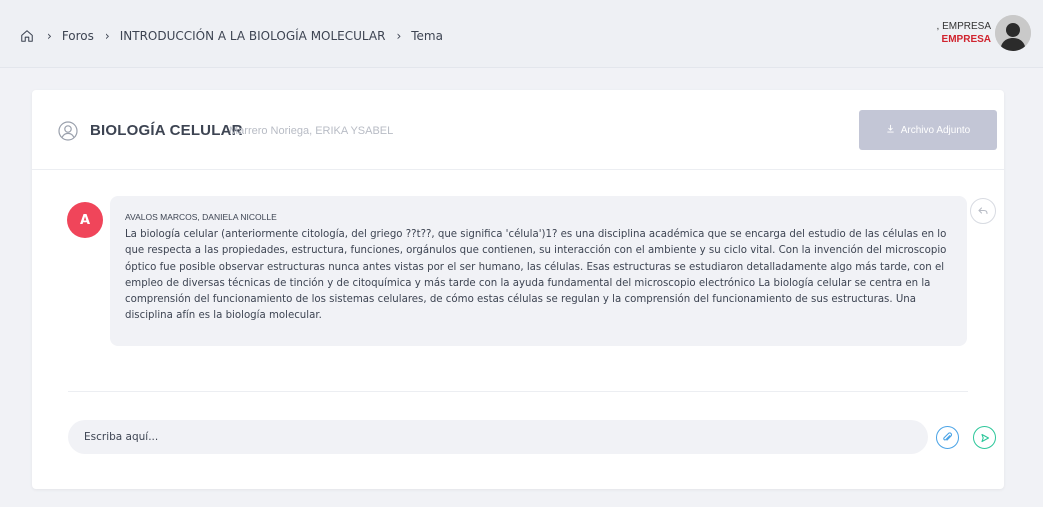 The width and height of the screenshot is (1043, 507). What do you see at coordinates (201, 217) in the screenshot?
I see `message-author: AVALOS MARCOS, DANIELA NICOLLE` at bounding box center [201, 217].